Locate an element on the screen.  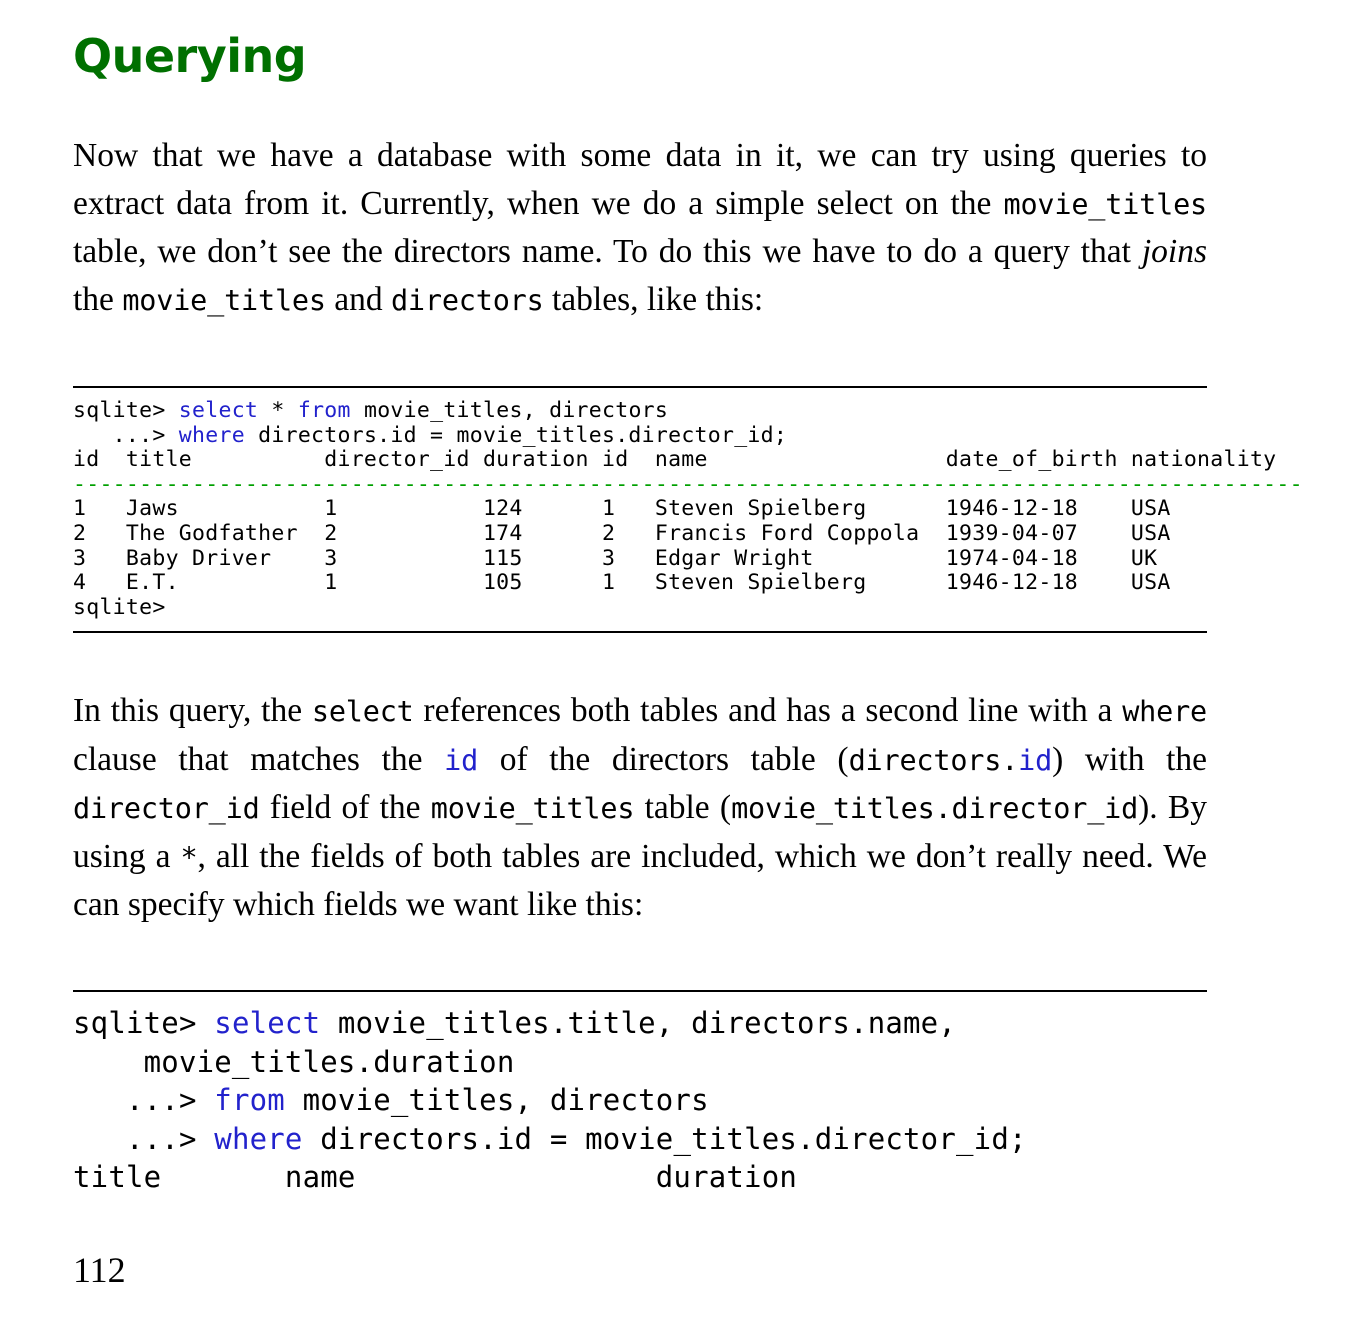
page-number: 112 is located at coordinates (99, 1270).